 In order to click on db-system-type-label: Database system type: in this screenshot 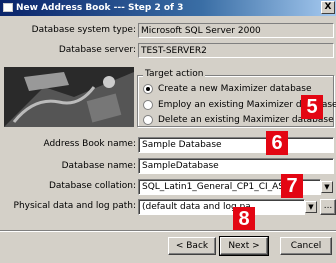, I will do `click(83, 30)`.